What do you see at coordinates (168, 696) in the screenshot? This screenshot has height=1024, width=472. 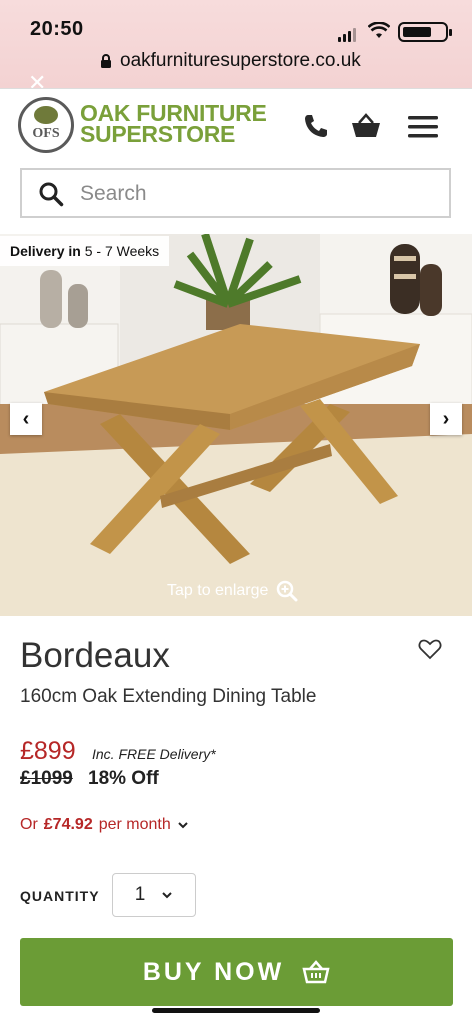 I see `product-subtitle: 160cm Oak Extending Dining Table` at bounding box center [168, 696].